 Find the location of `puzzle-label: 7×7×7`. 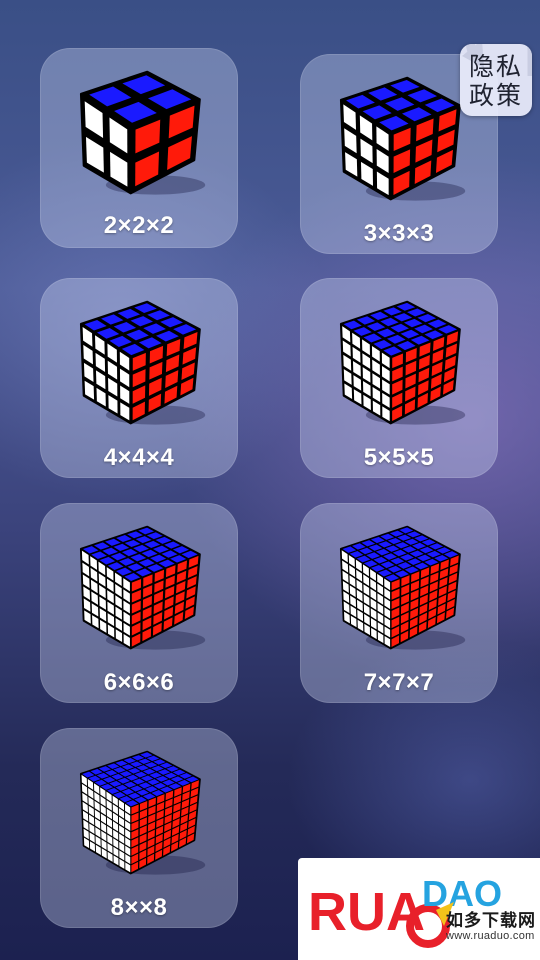

puzzle-label: 7×7×7 is located at coordinates (399, 682).